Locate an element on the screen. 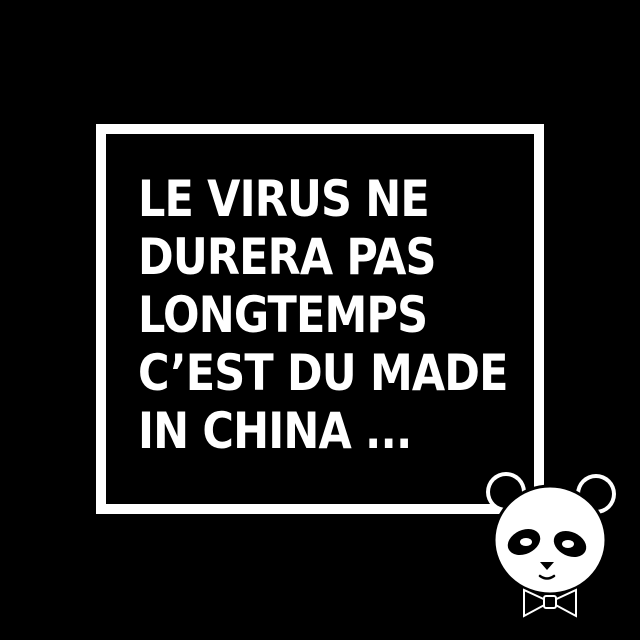 This screenshot has height=640, width=640. panda-icon is located at coordinates (551, 545).